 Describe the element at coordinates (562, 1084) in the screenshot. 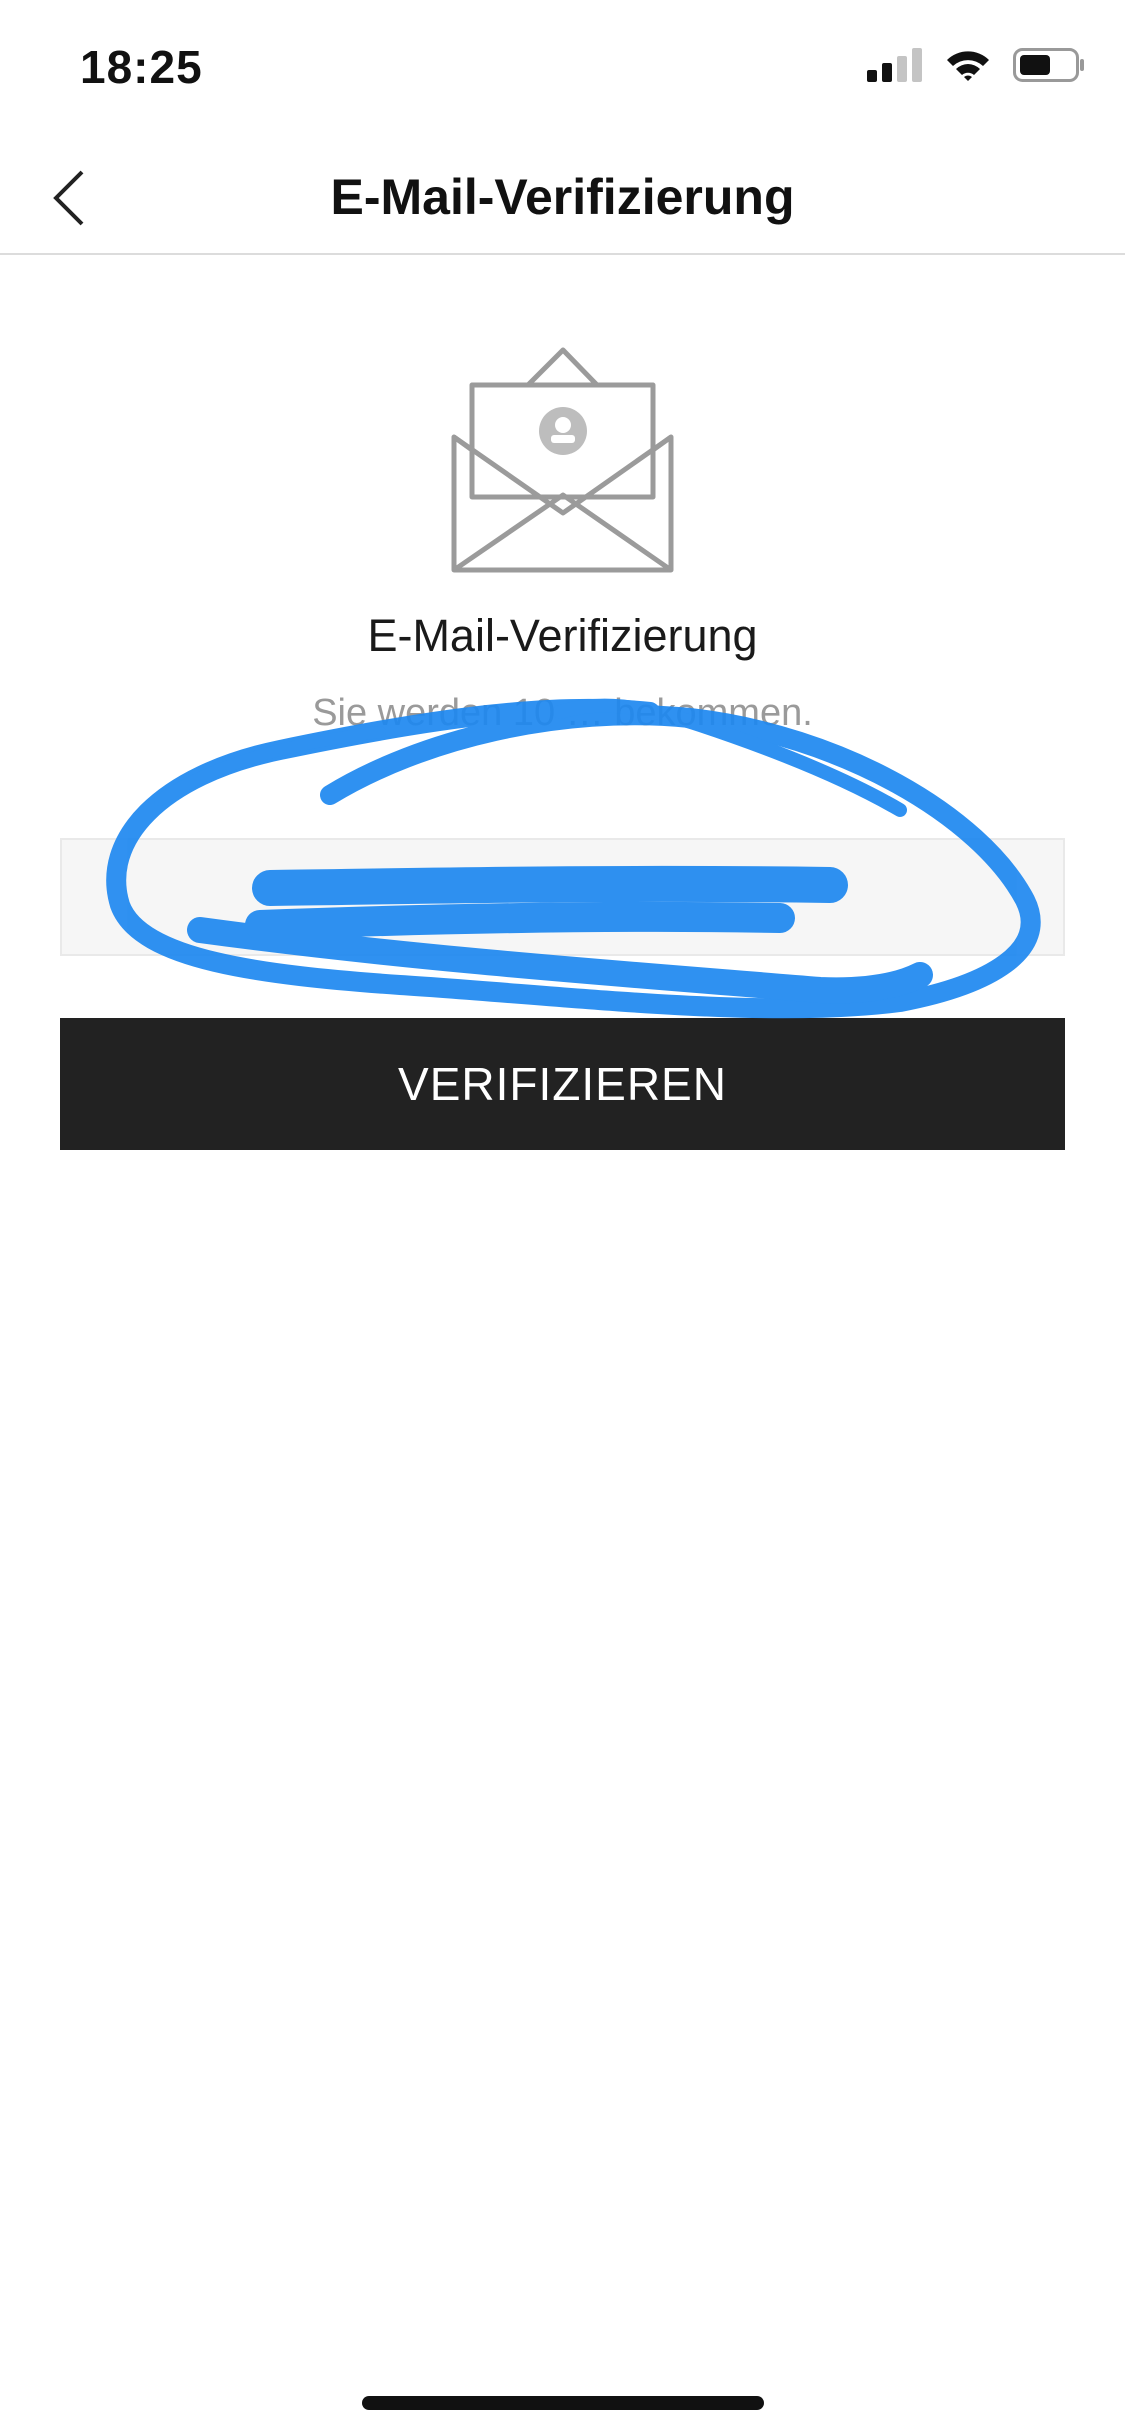

I see `verify-button: VERIFIZIEREN` at that location.